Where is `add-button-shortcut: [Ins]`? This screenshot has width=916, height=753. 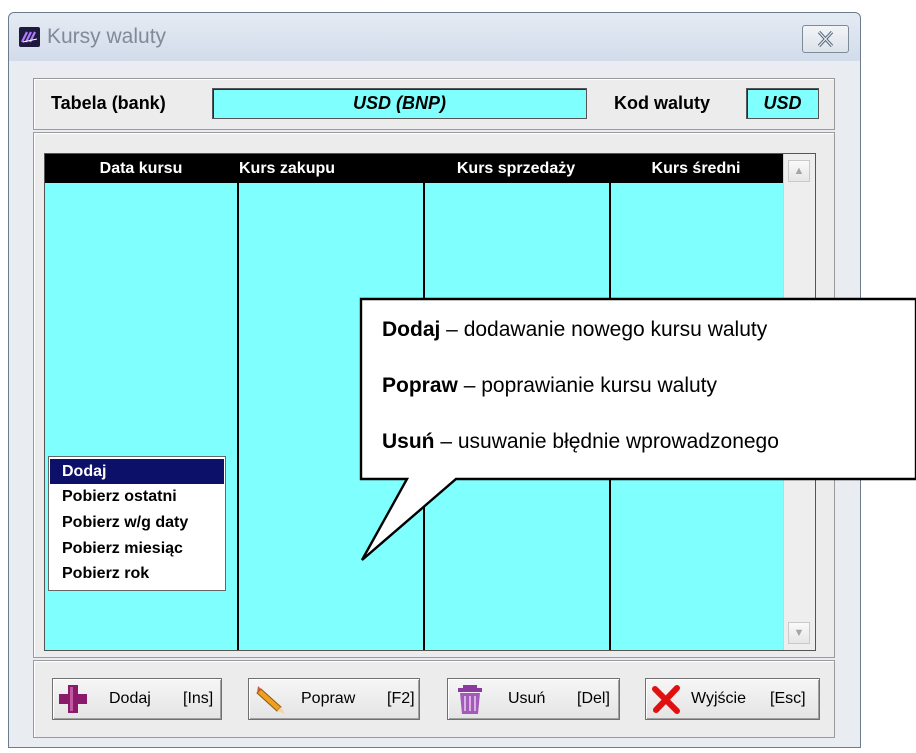
add-button-shortcut: [Ins] is located at coordinates (198, 698).